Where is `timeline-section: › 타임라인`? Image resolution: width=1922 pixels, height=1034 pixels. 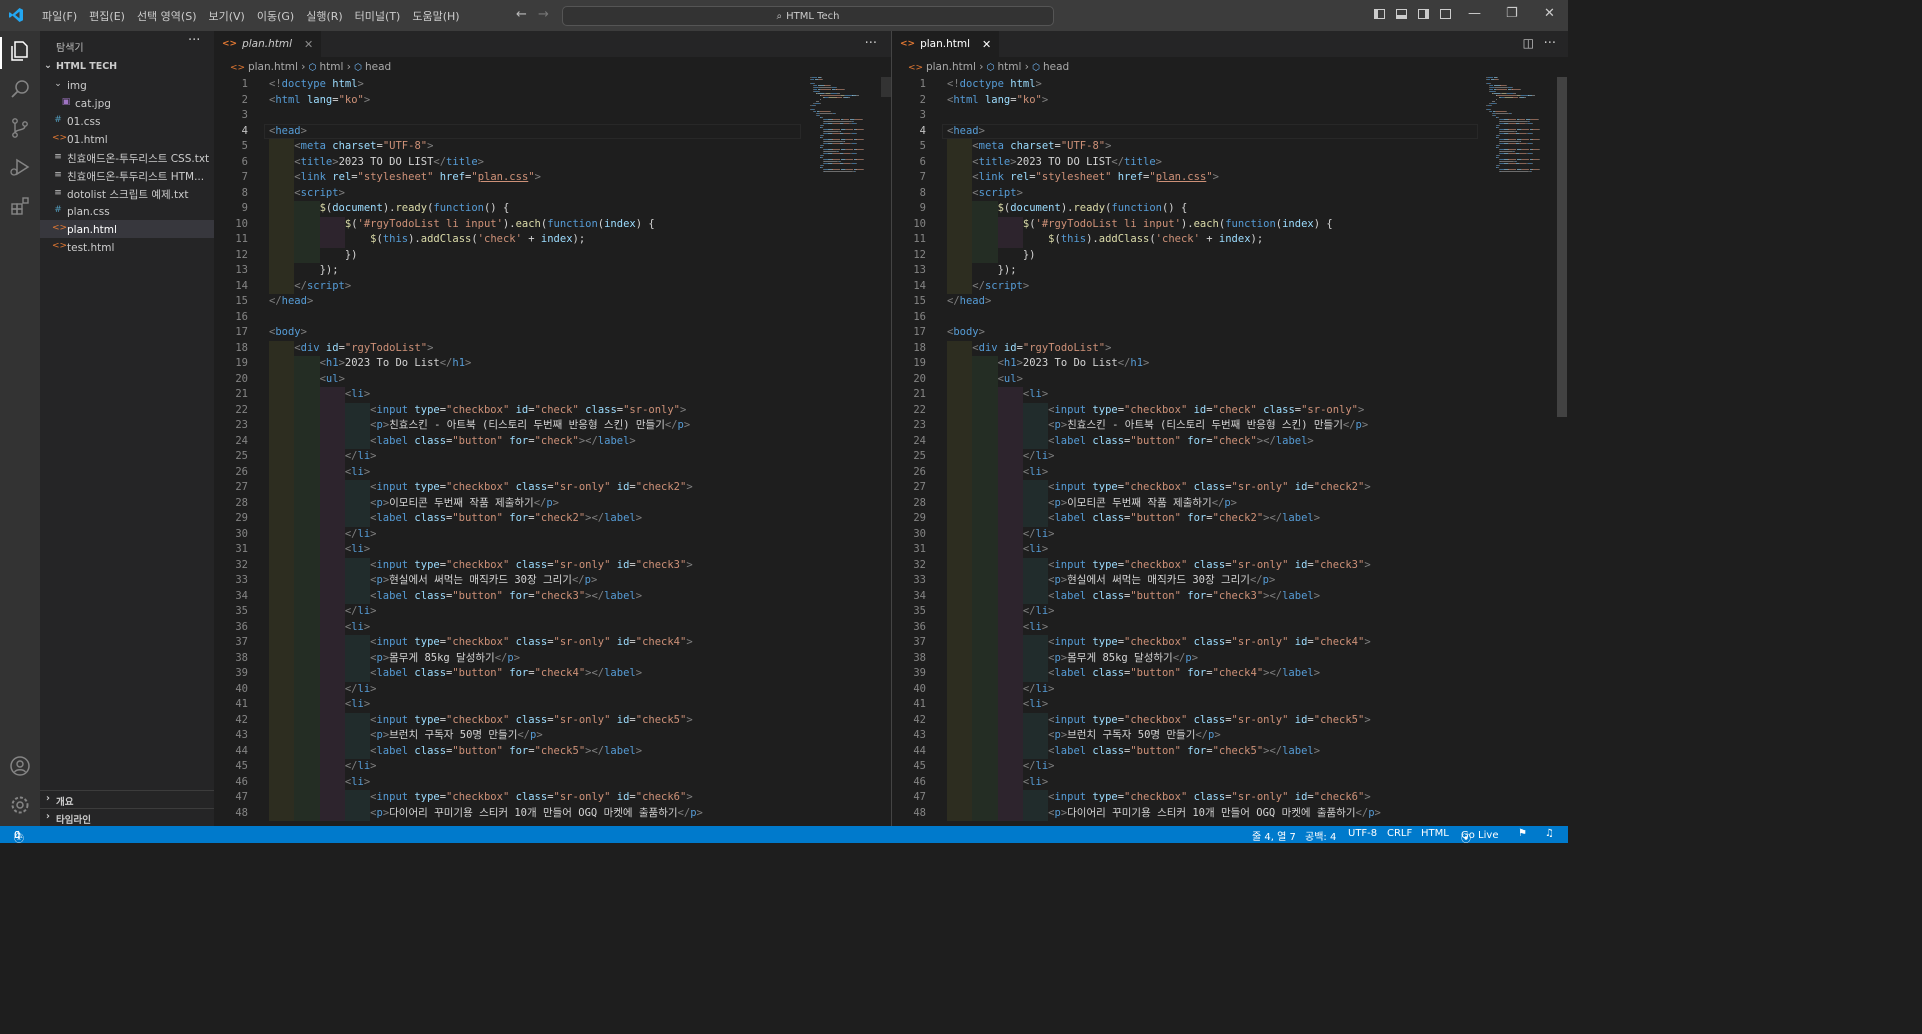 timeline-section: › 타임라인 is located at coordinates (127, 817).